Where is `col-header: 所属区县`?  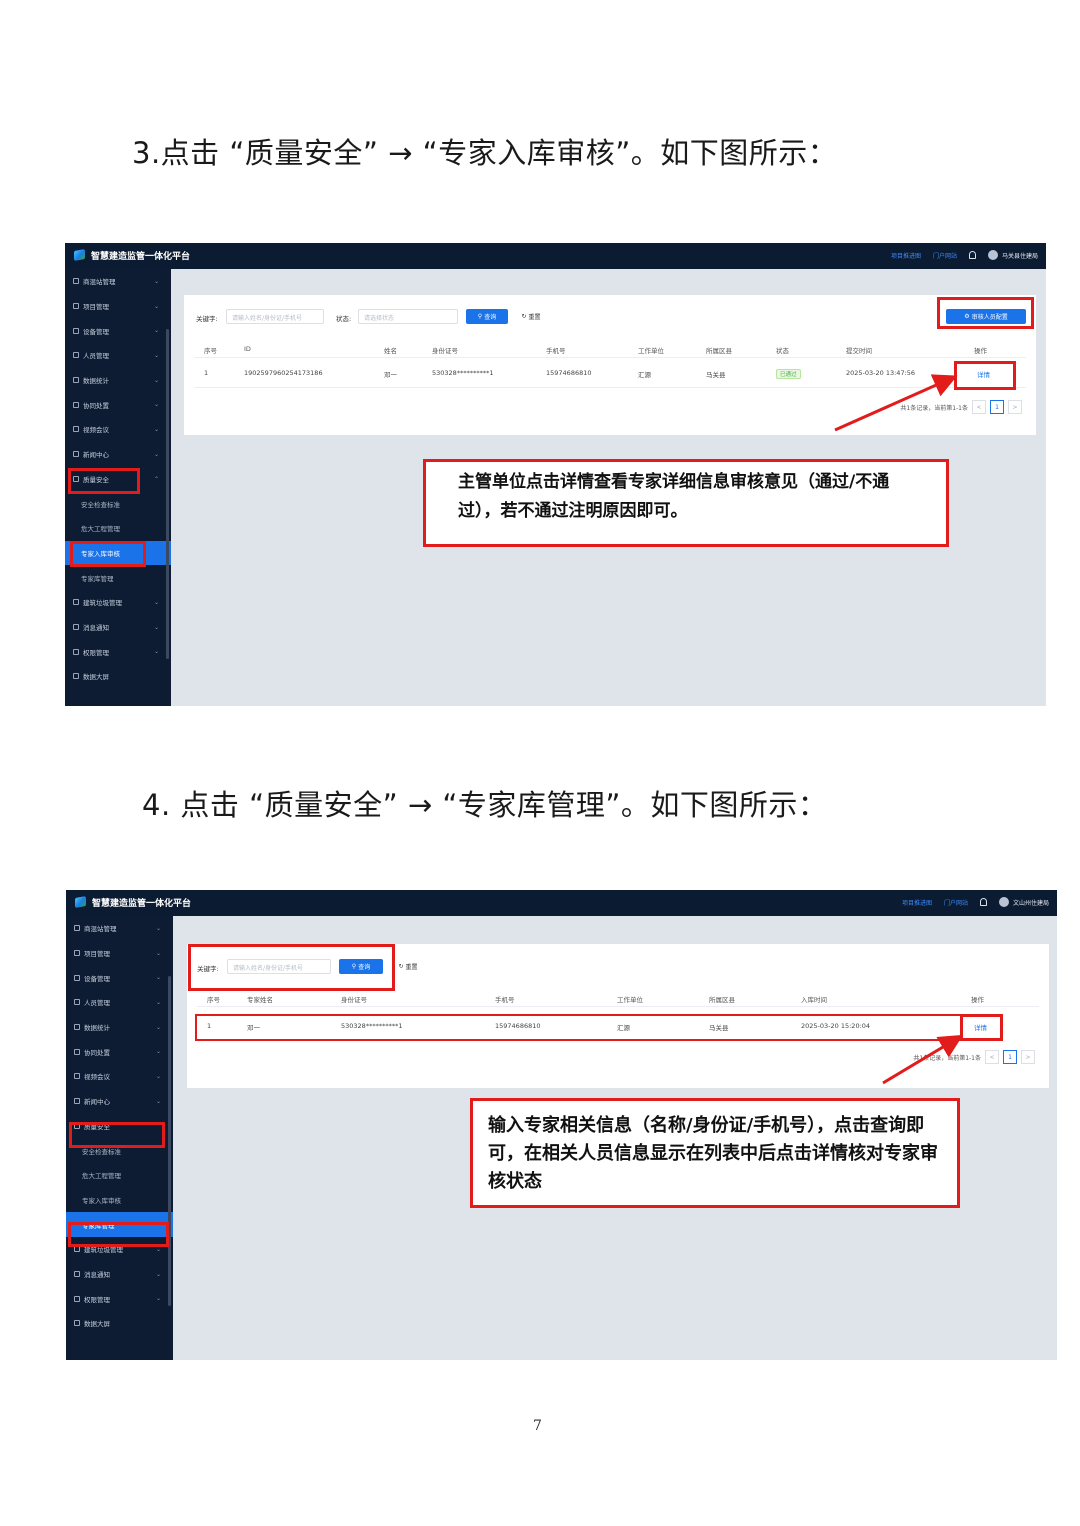
col-header: 所属区县 is located at coordinates (722, 1000).